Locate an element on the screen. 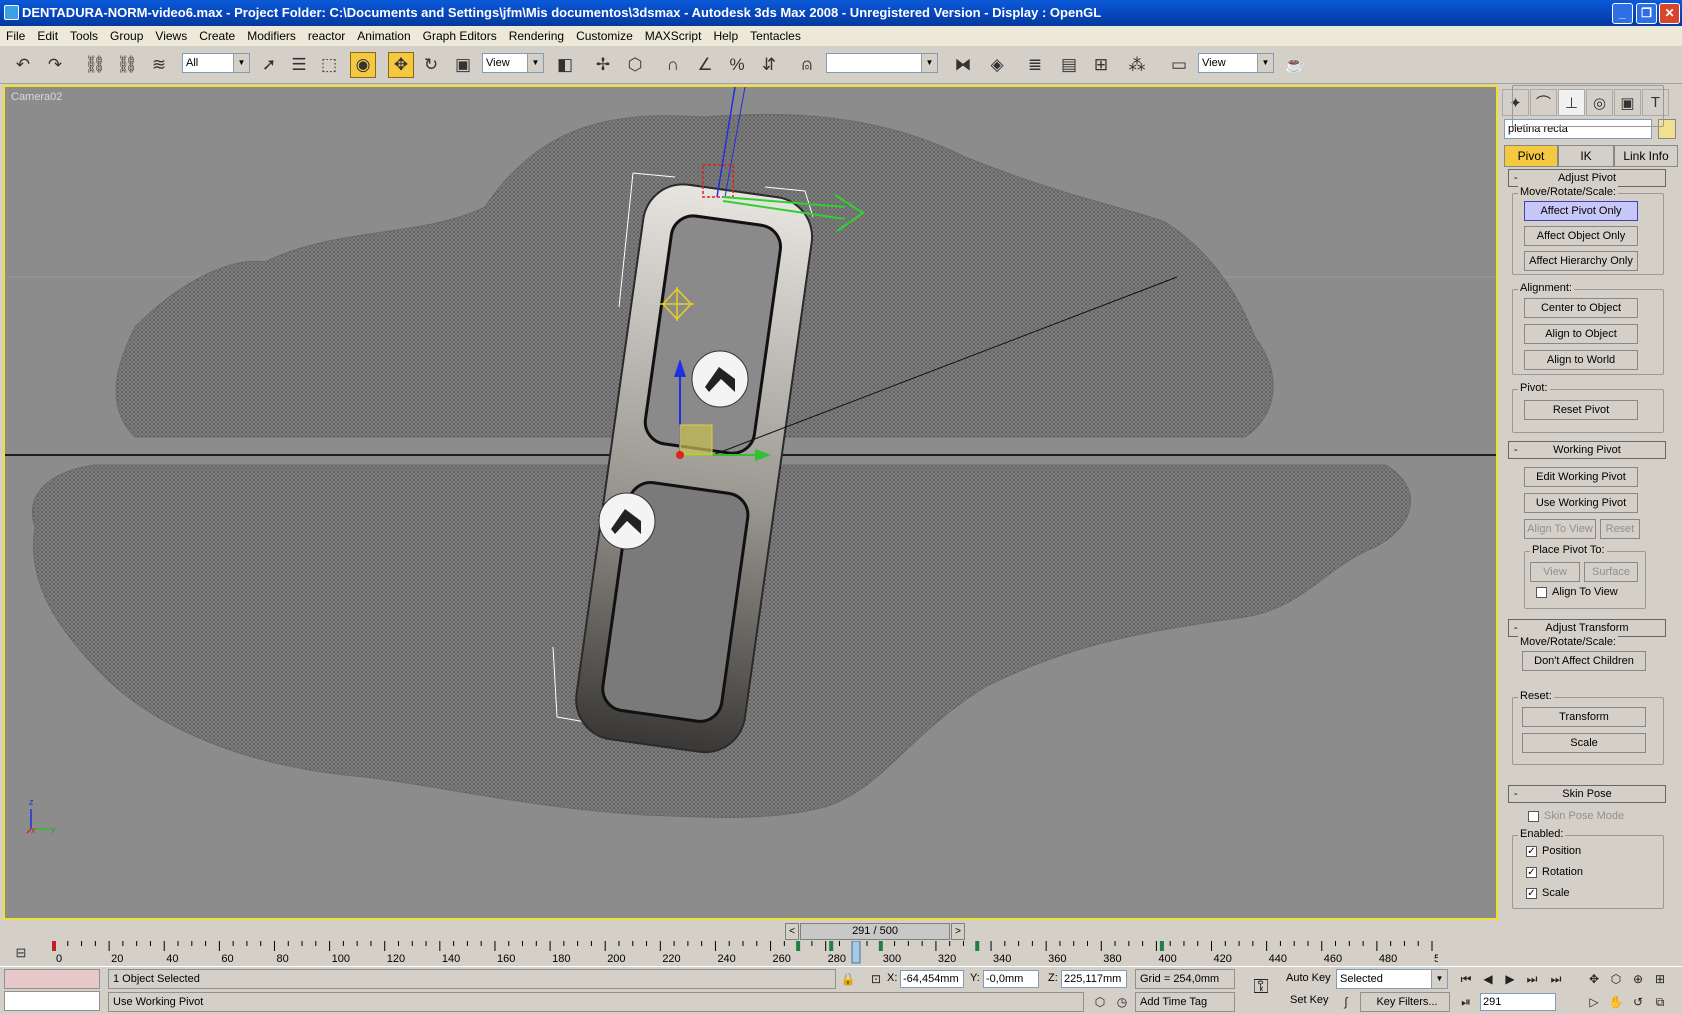 The width and height of the screenshot is (1682, 1014). reference-coordinate-dropdown: View is located at coordinates (513, 63).